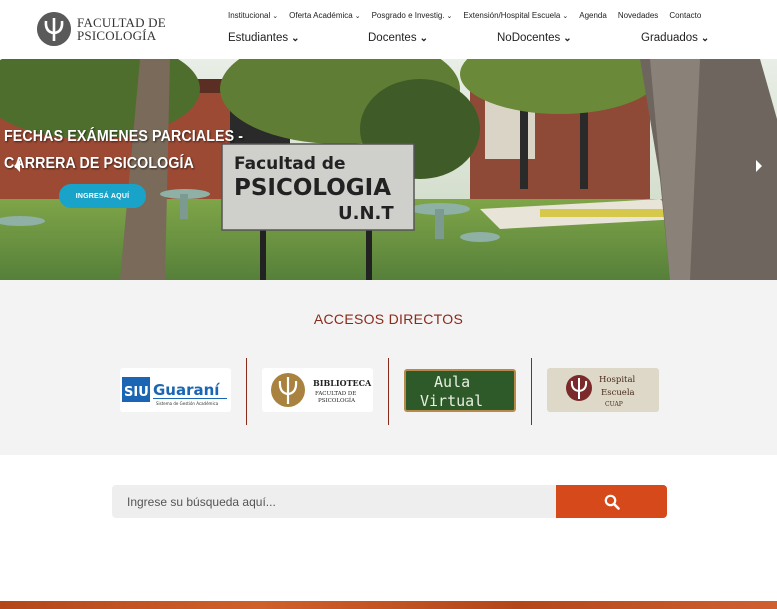 The height and width of the screenshot is (609, 777). What do you see at coordinates (451, 401) in the screenshot?
I see `aula-line-2: Virtual` at bounding box center [451, 401].